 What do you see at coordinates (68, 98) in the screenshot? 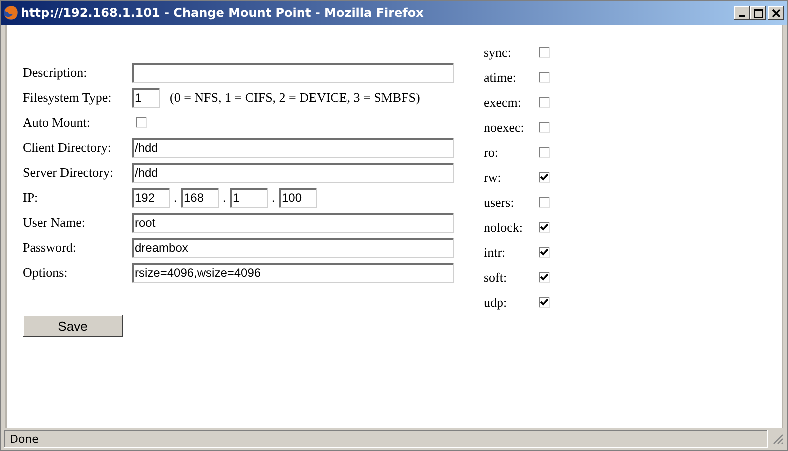
I see `field-label: Filesystem Type:` at bounding box center [68, 98].